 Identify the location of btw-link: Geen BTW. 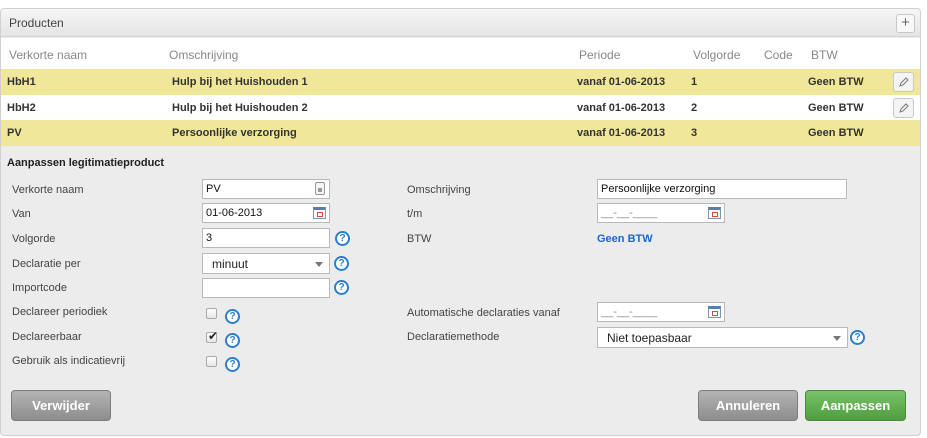
(625, 239).